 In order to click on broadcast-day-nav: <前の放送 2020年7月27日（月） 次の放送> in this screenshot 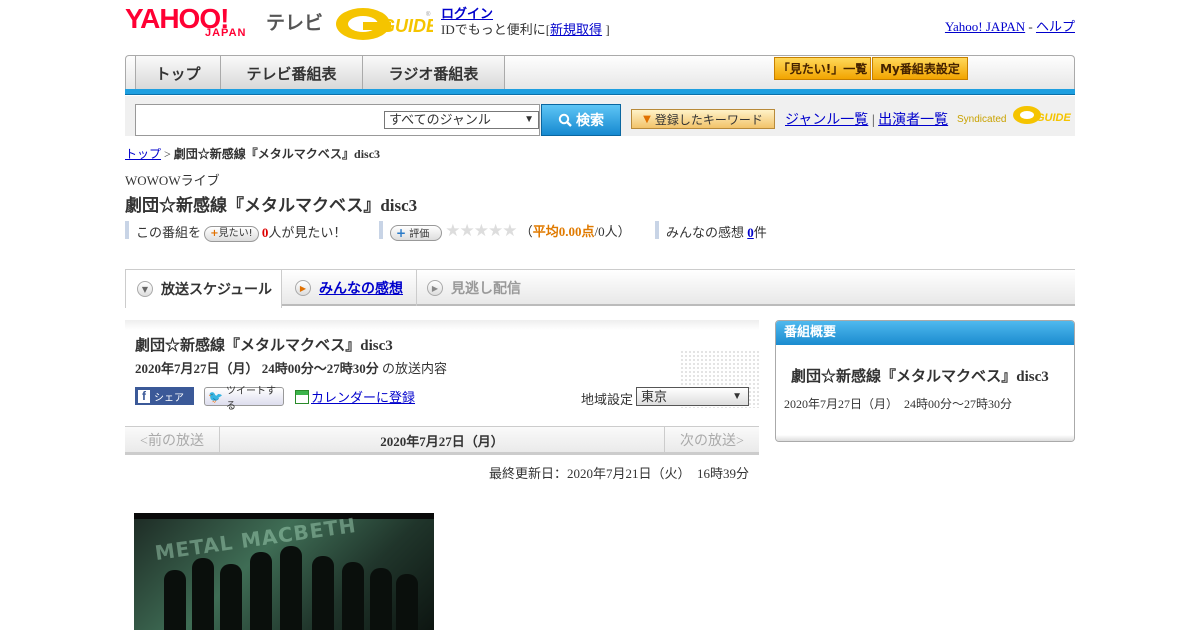, I will do `click(442, 440)`.